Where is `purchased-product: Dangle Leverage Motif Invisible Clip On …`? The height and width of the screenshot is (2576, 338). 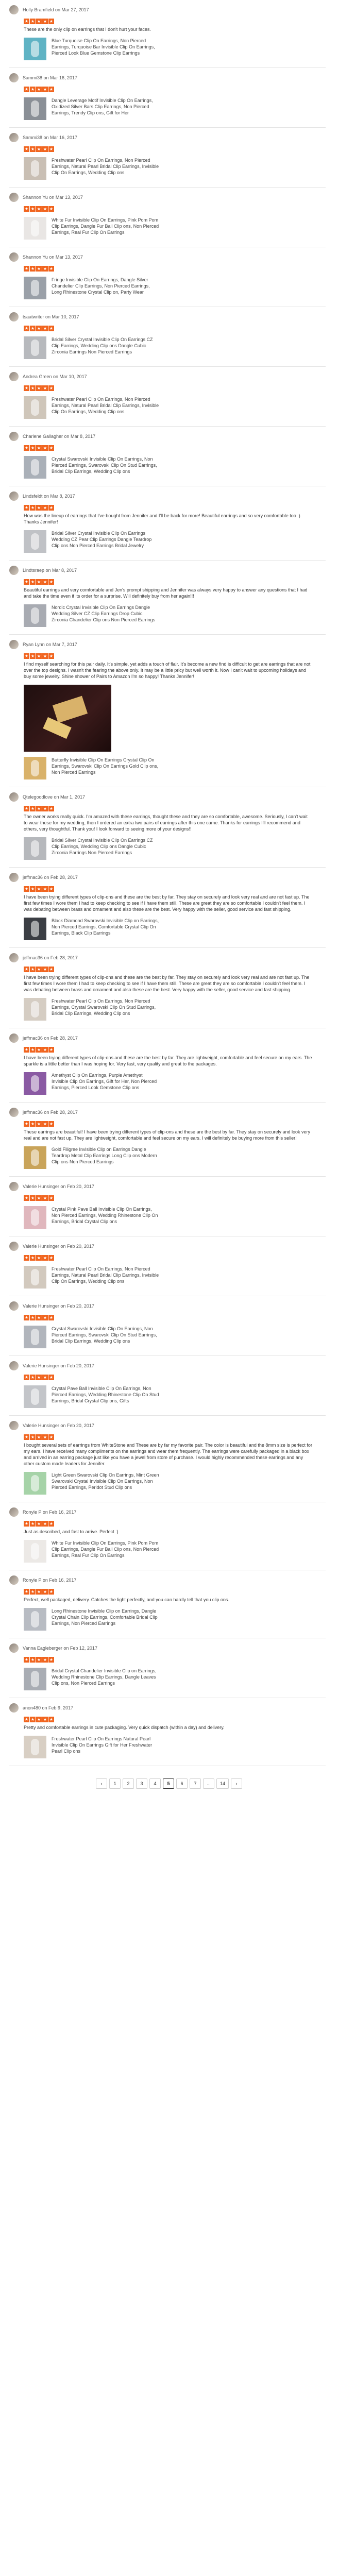
purchased-product: Dangle Leverage Motif Invisible Clip On … is located at coordinates (175, 108).